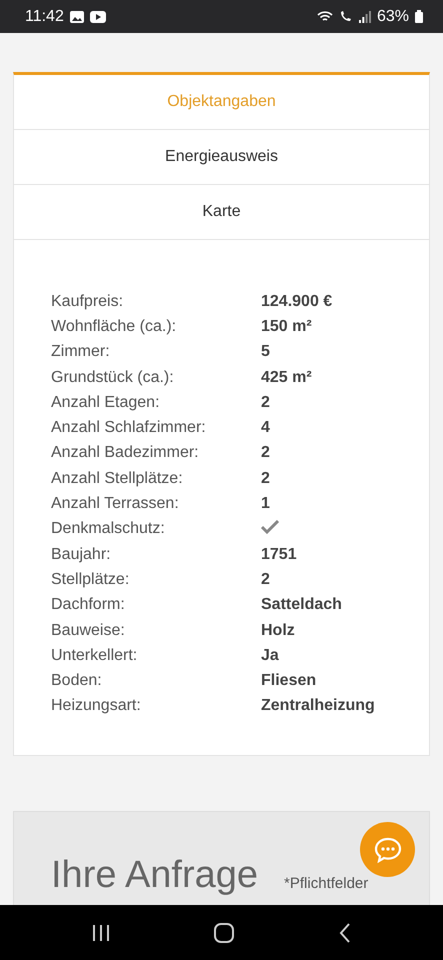 Image resolution: width=443 pixels, height=960 pixels. Describe the element at coordinates (44, 17) in the screenshot. I see `status-time: 11:42` at that location.